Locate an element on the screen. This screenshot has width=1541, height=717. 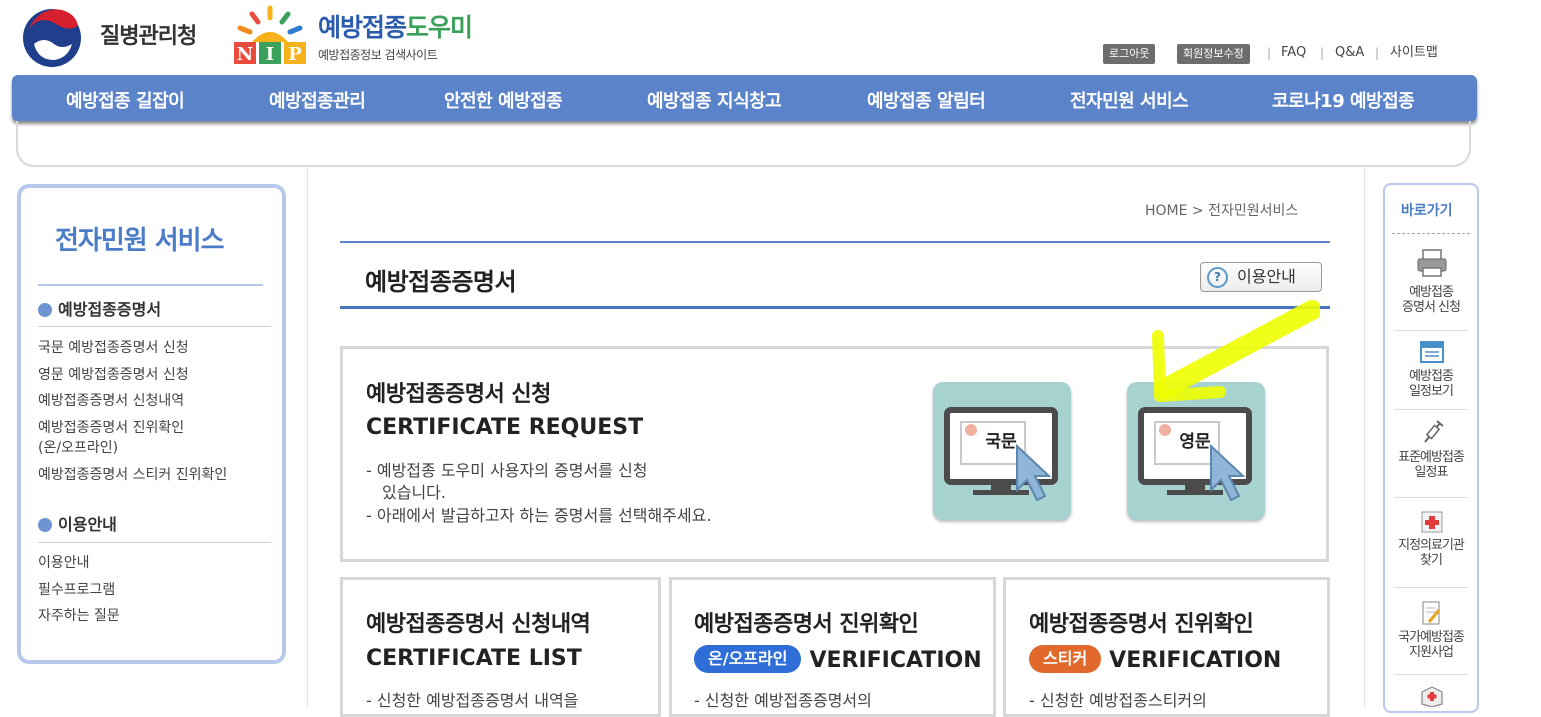
korean-certificate-button: 국문 is located at coordinates (1002, 451).